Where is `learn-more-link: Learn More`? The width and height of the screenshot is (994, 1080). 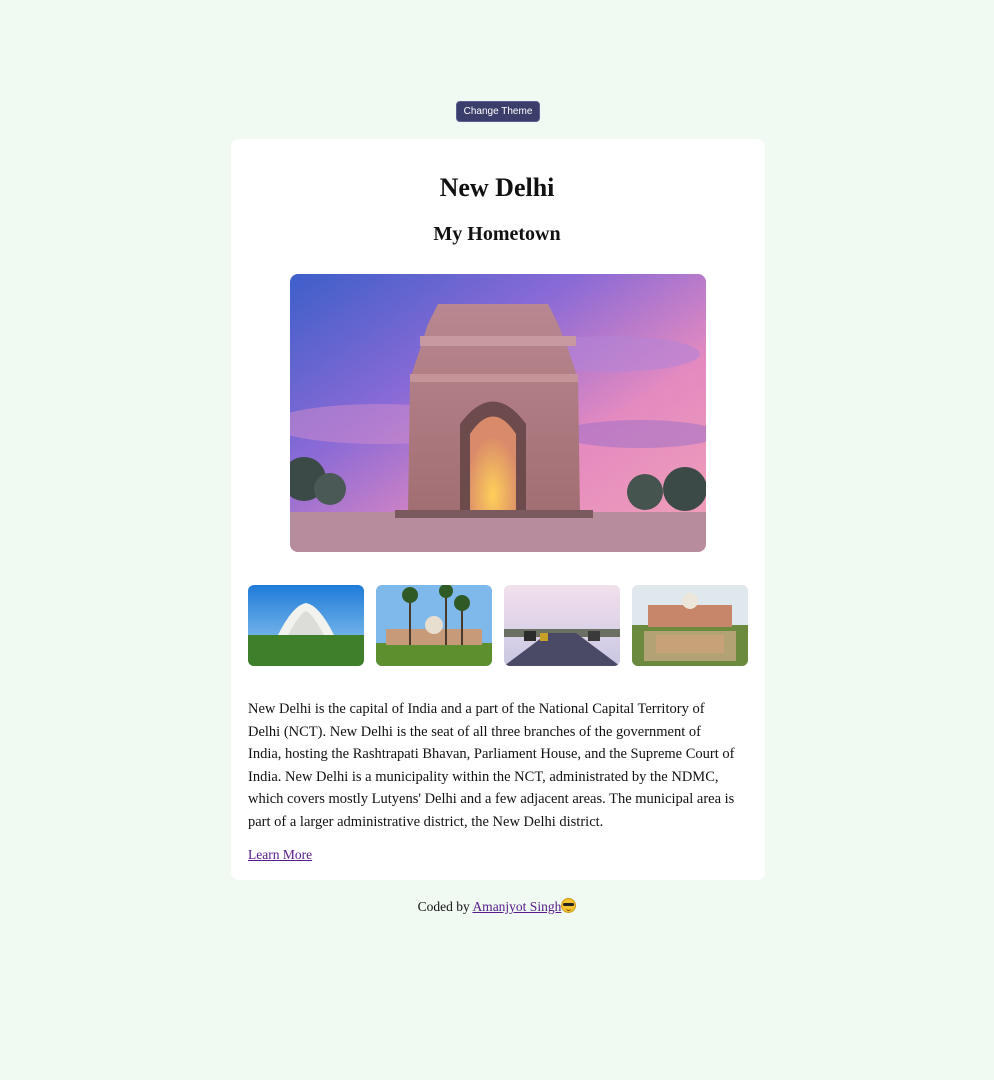 learn-more-link: Learn More is located at coordinates (280, 855).